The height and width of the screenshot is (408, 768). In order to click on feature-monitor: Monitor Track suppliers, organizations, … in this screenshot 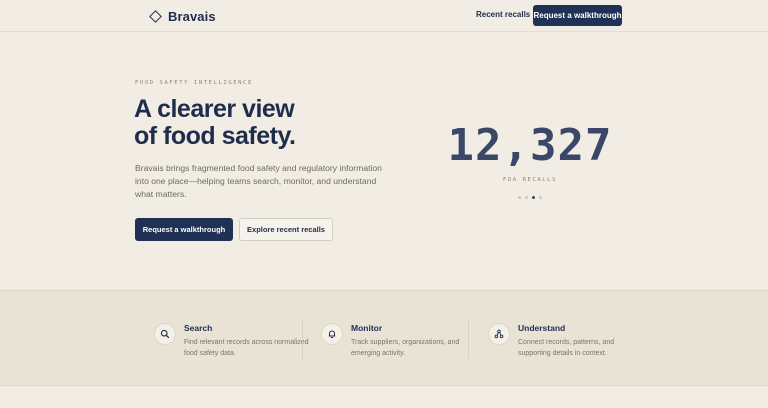, I will do `click(396, 343)`.